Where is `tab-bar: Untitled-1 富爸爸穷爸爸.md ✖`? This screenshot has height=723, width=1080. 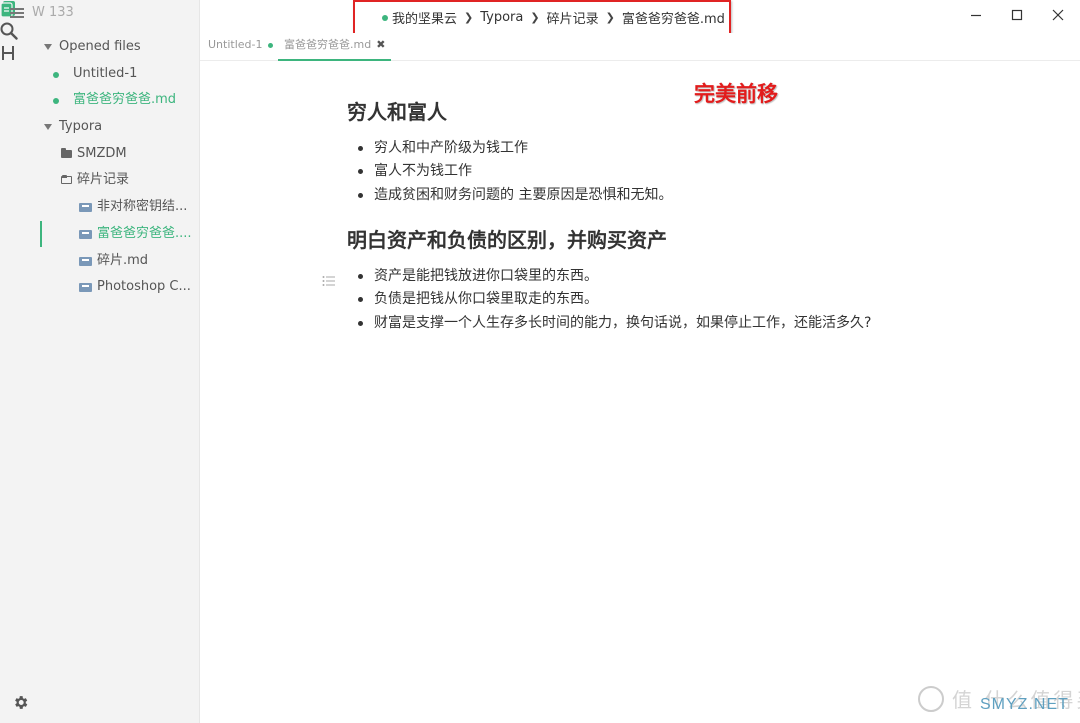
tab-bar: Untitled-1 富爸爸穷爸爸.md ✖ is located at coordinates (640, 47).